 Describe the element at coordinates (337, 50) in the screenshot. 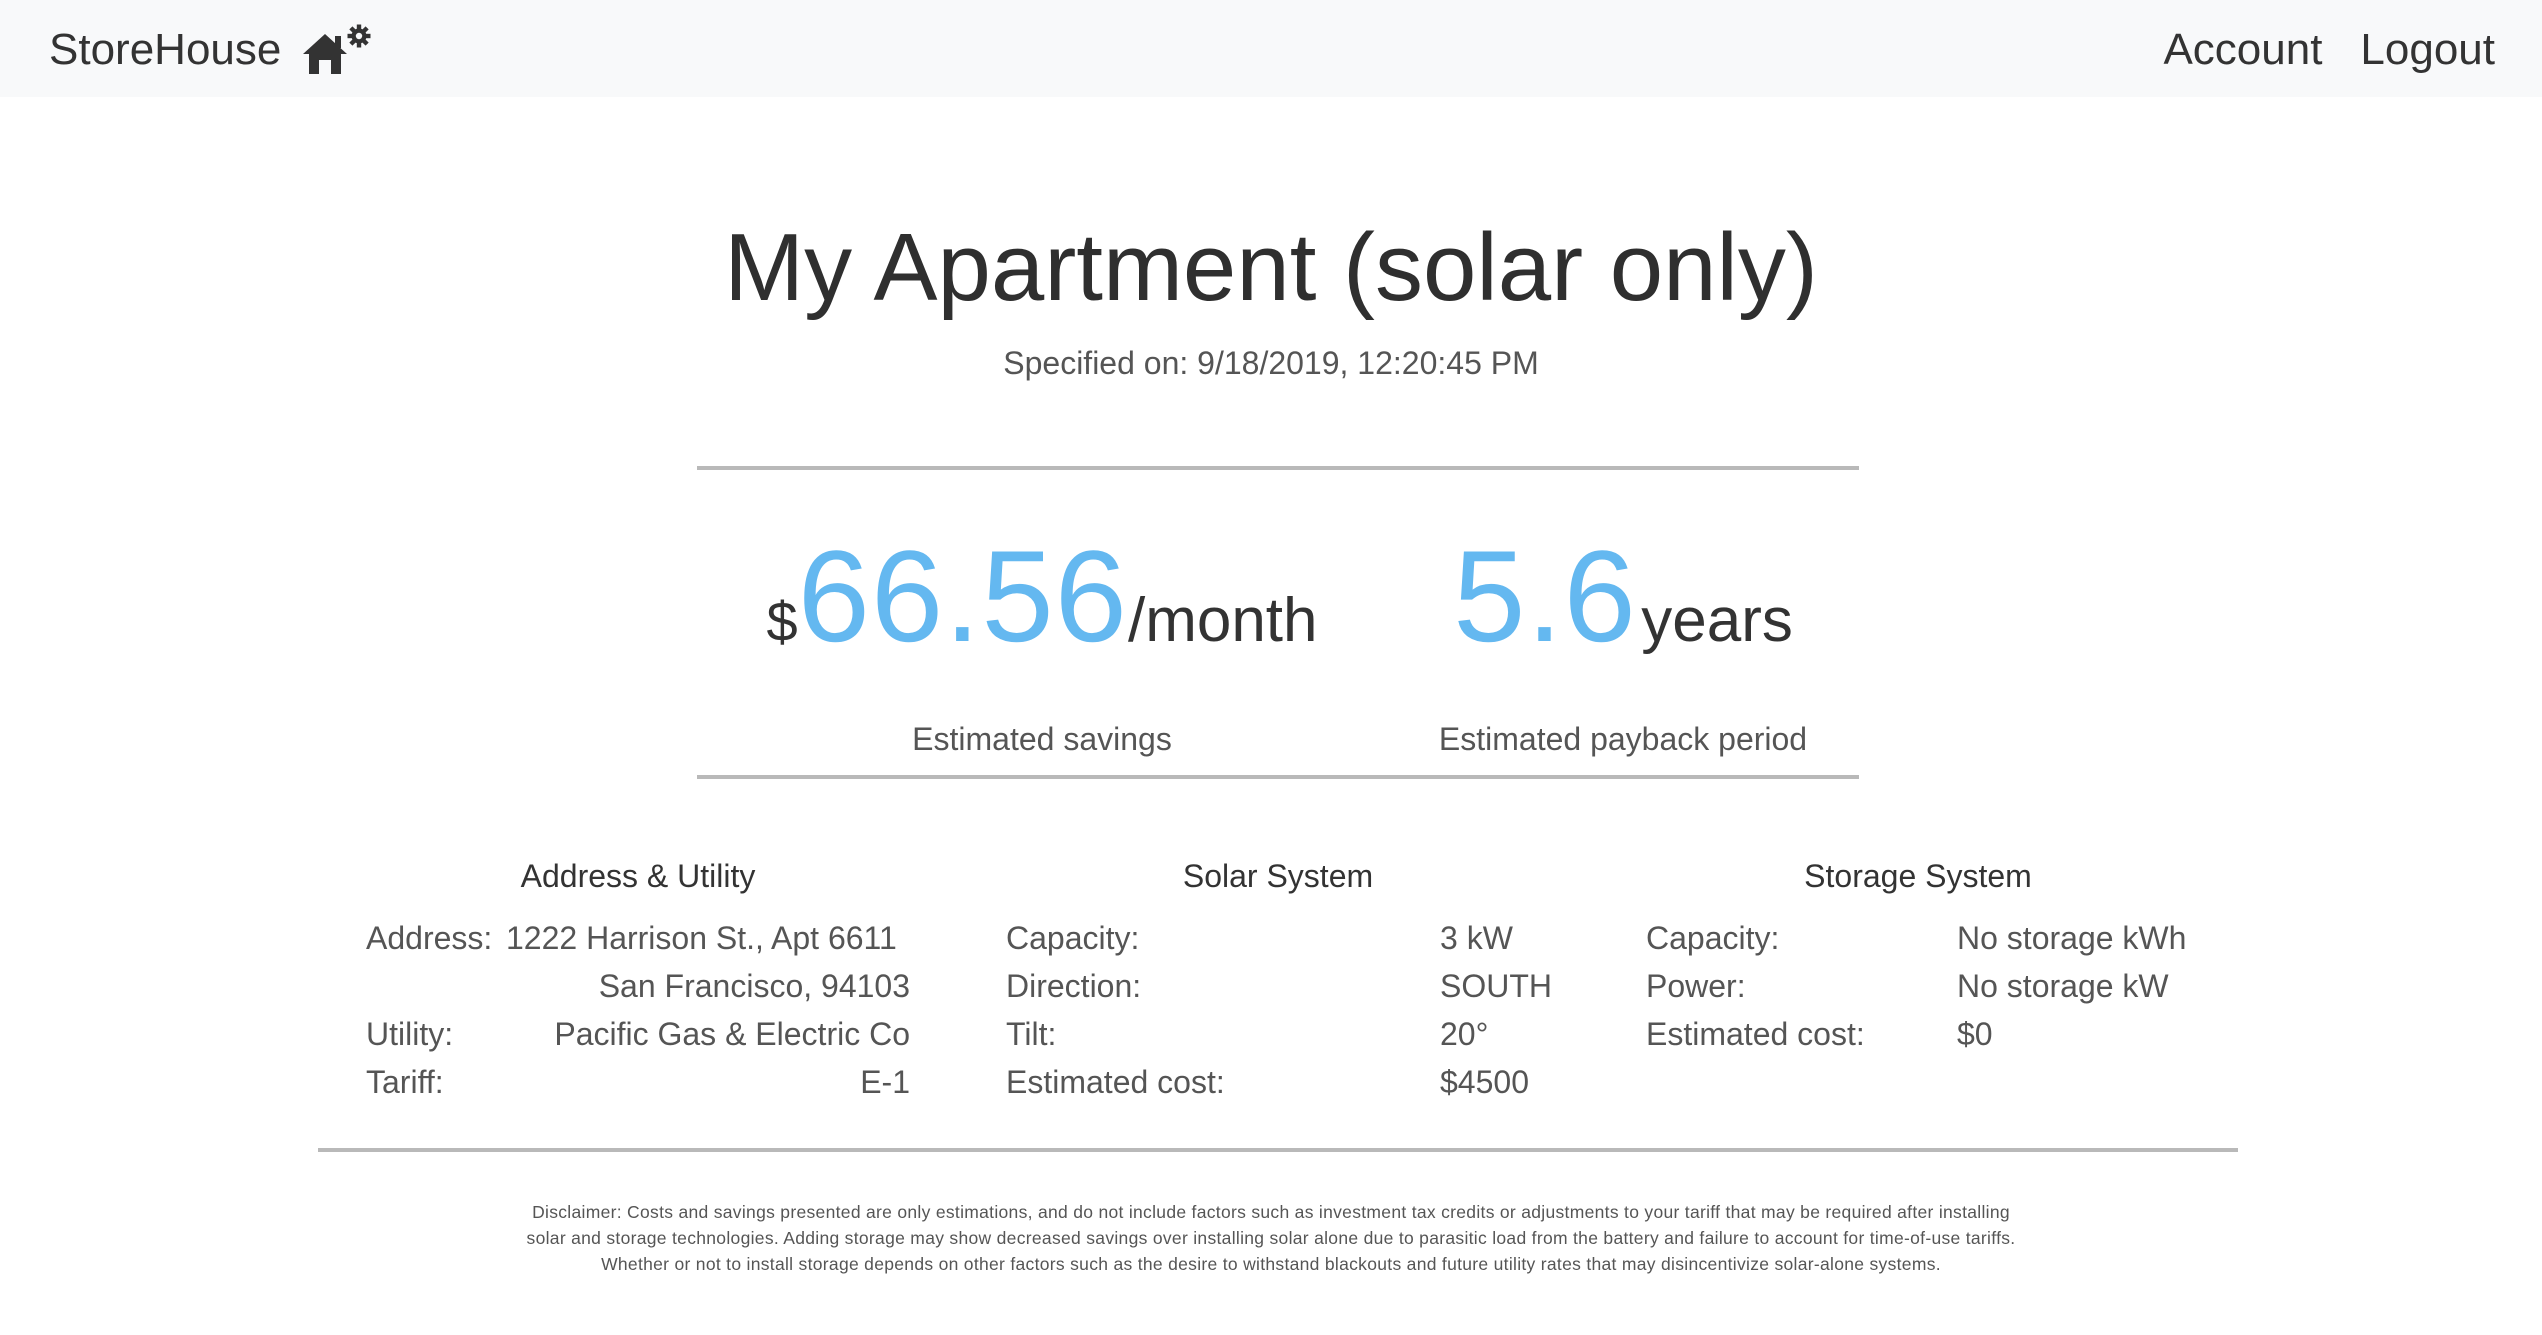

I see `house-gear-icon` at that location.